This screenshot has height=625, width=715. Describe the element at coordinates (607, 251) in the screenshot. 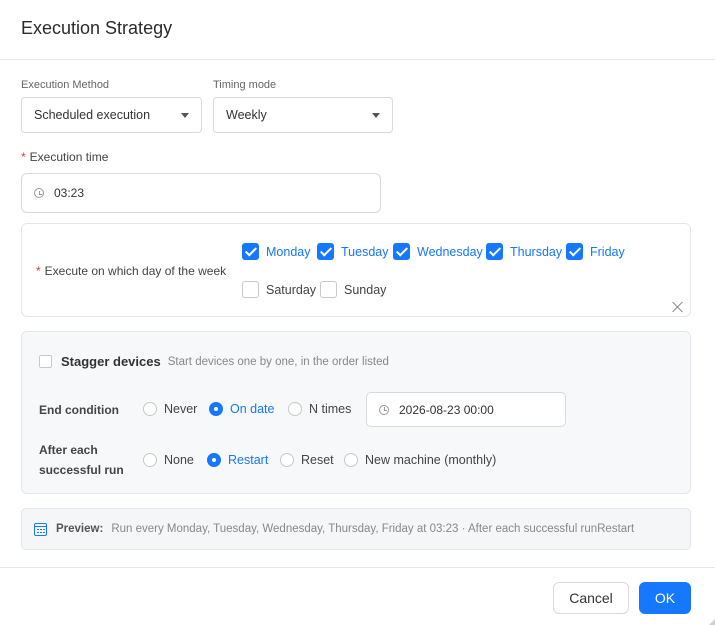

I see `checkbox-label: Friday` at that location.